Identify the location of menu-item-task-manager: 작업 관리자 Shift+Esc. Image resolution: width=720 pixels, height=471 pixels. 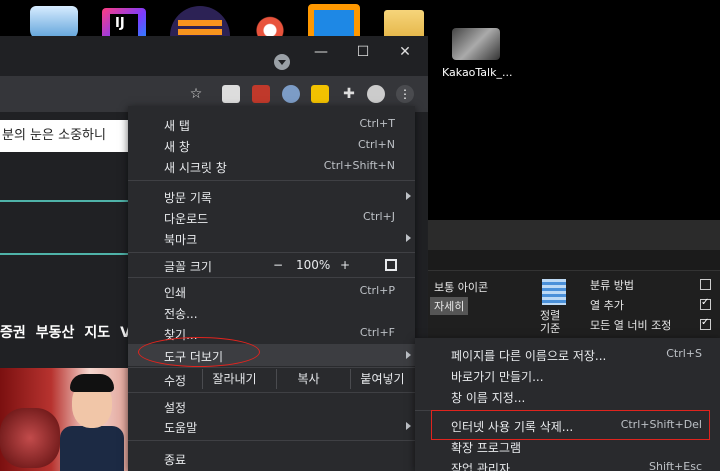
(567, 464).